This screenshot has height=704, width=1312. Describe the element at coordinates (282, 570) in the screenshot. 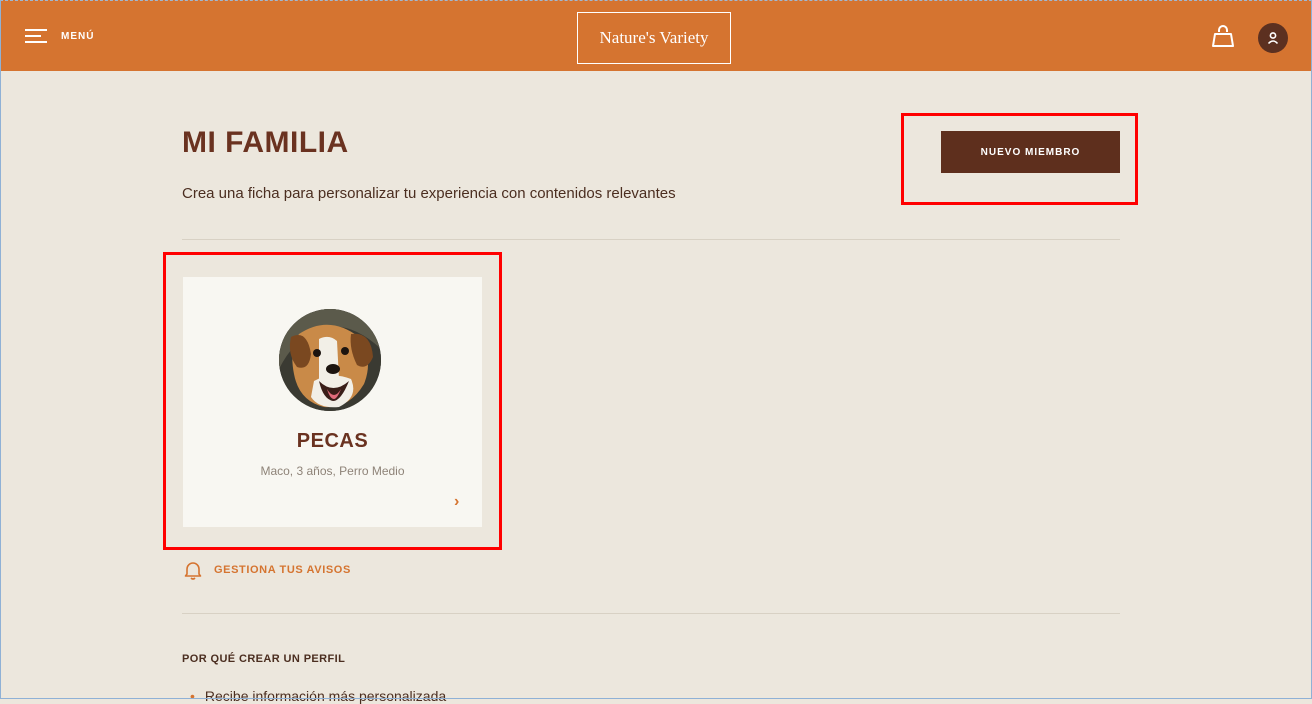

I see `manage-alerts-label: GESTIONA TUS AVISOS` at that location.